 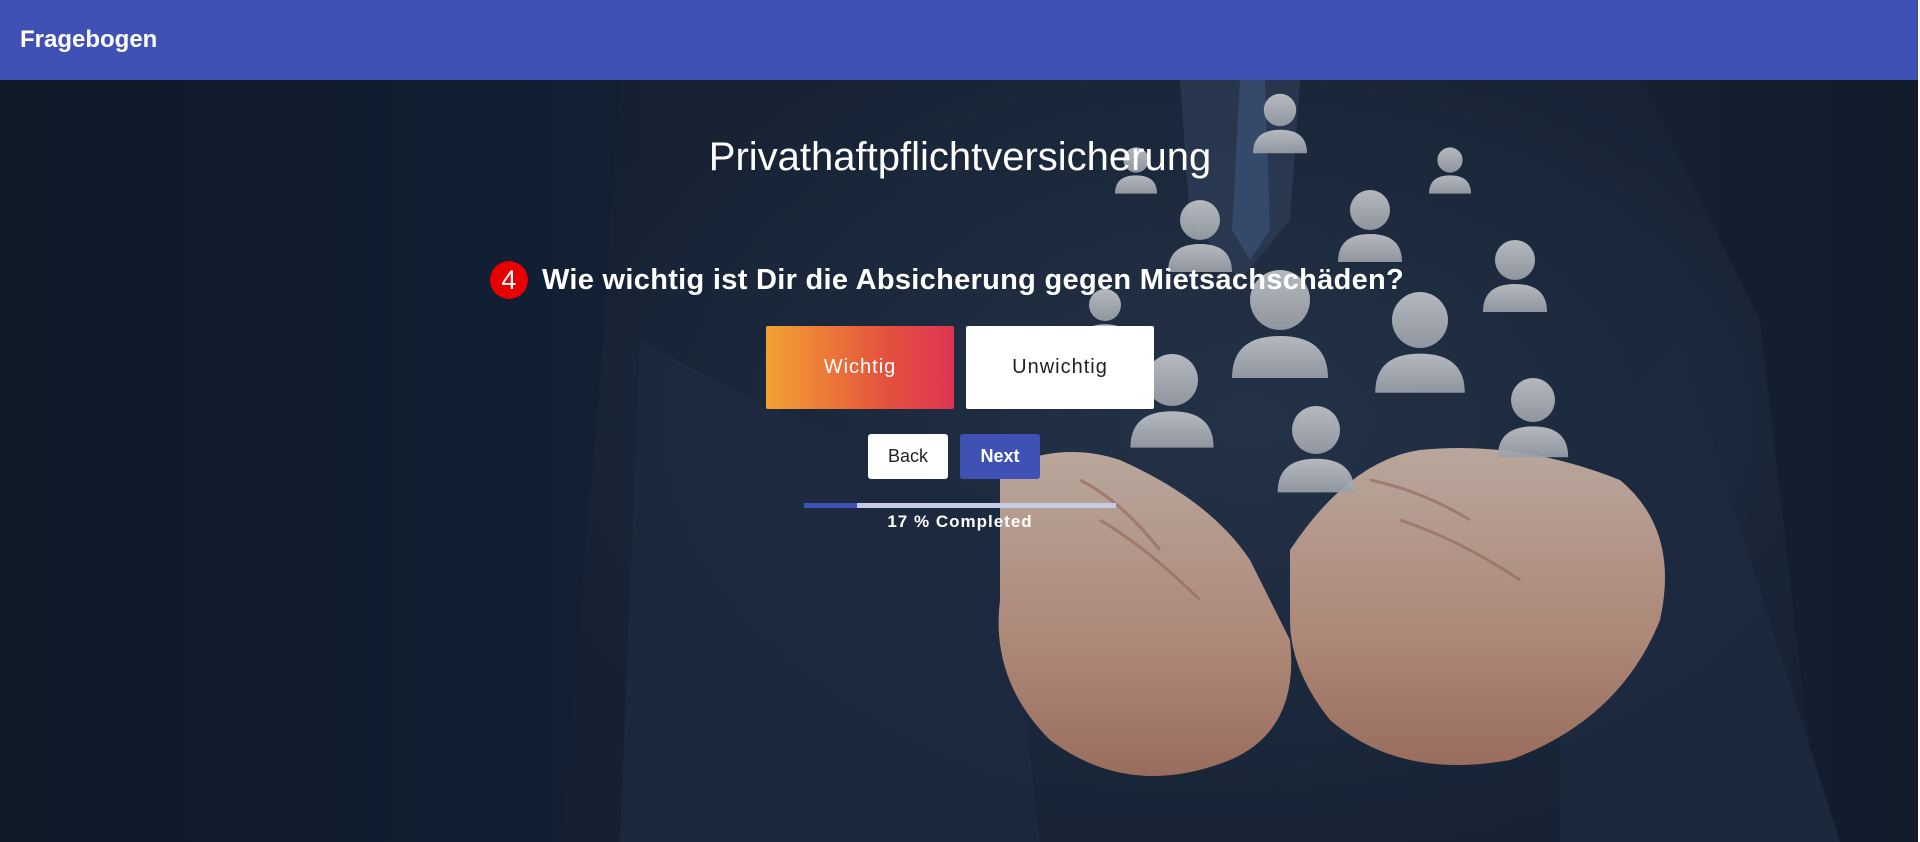 I want to click on app-bar: Fragebogen, so click(x=960, y=40).